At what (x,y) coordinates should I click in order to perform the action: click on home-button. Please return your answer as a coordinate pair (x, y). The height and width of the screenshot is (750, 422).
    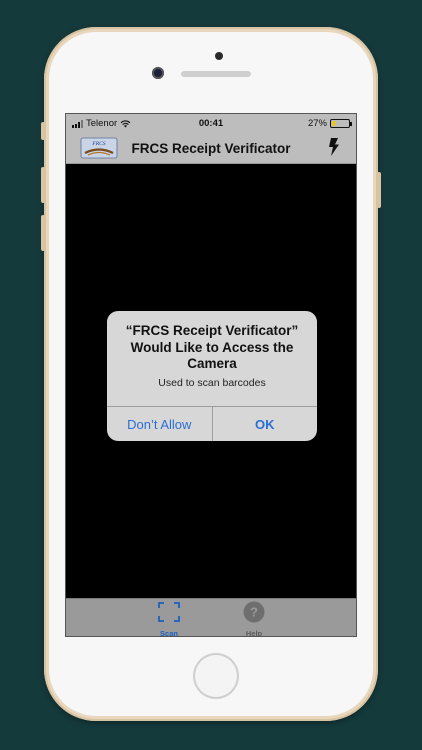
    Looking at the image, I should click on (216, 676).